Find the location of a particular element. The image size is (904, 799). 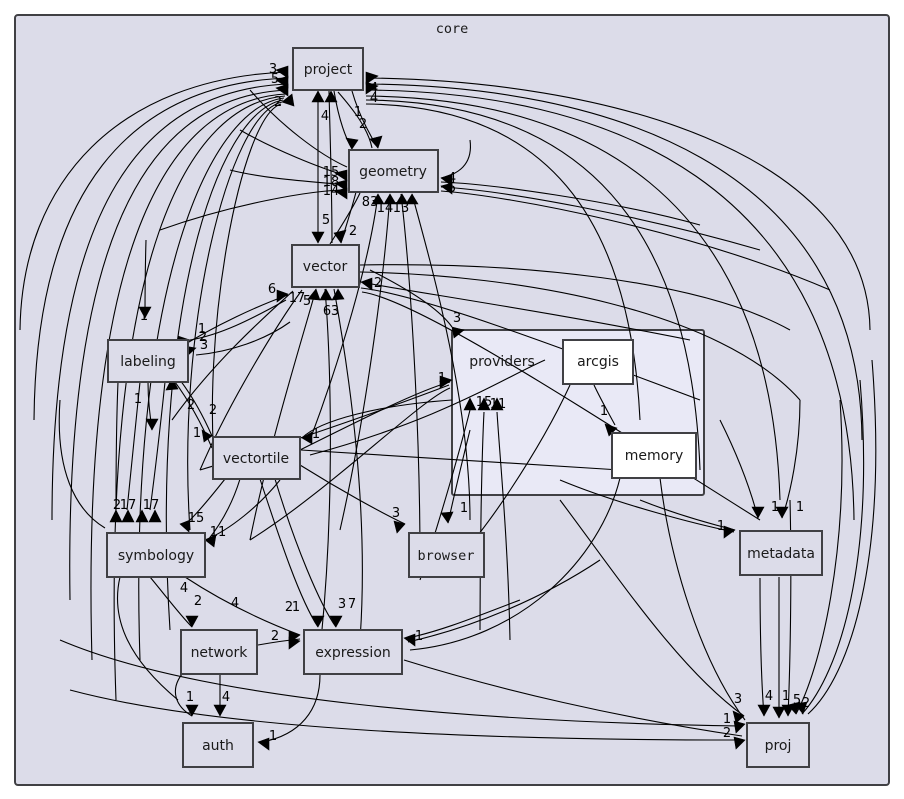

node-project: project is located at coordinates (328, 69).